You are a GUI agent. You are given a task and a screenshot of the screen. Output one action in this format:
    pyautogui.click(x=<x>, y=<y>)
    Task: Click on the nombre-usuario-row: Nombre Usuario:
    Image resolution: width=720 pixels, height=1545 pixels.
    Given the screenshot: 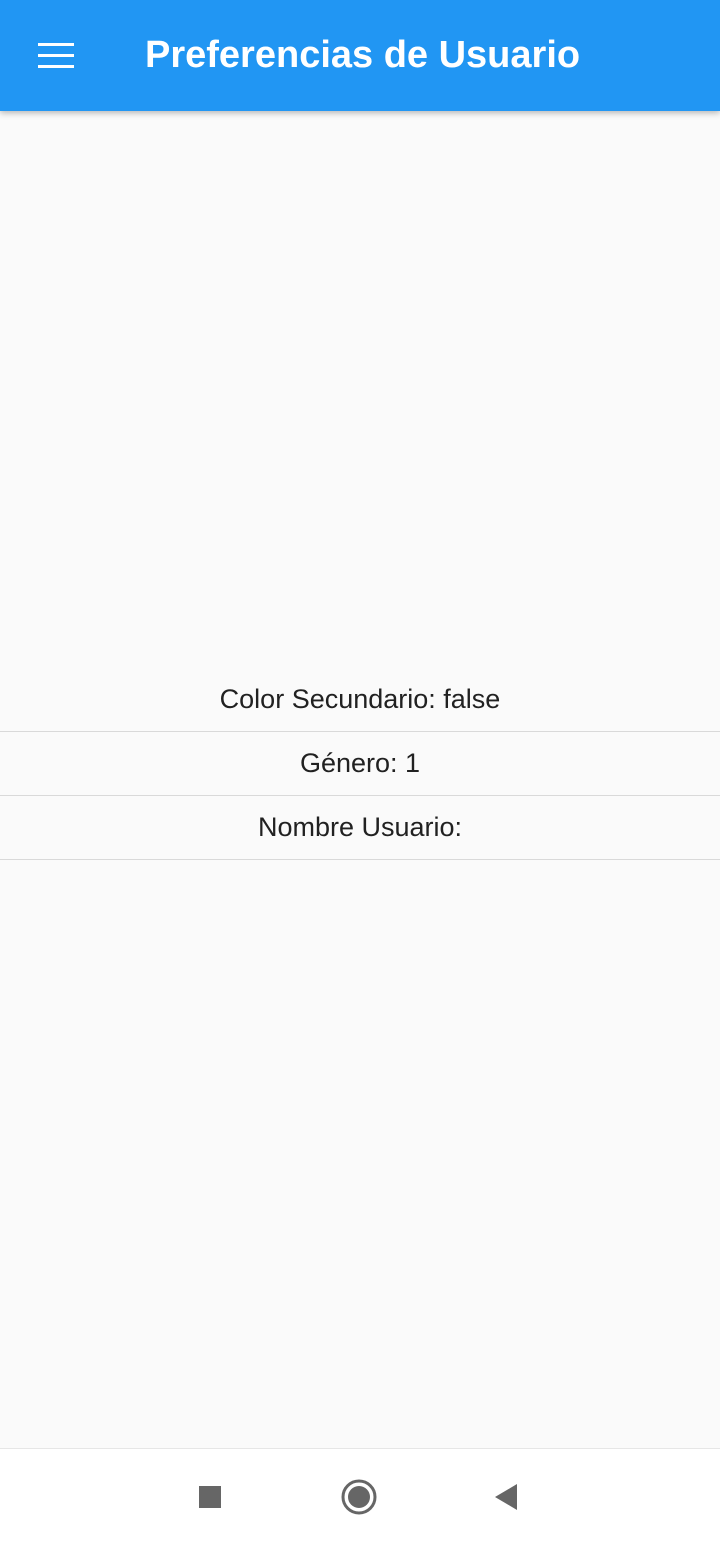 What is the action you would take?
    pyautogui.click(x=360, y=828)
    